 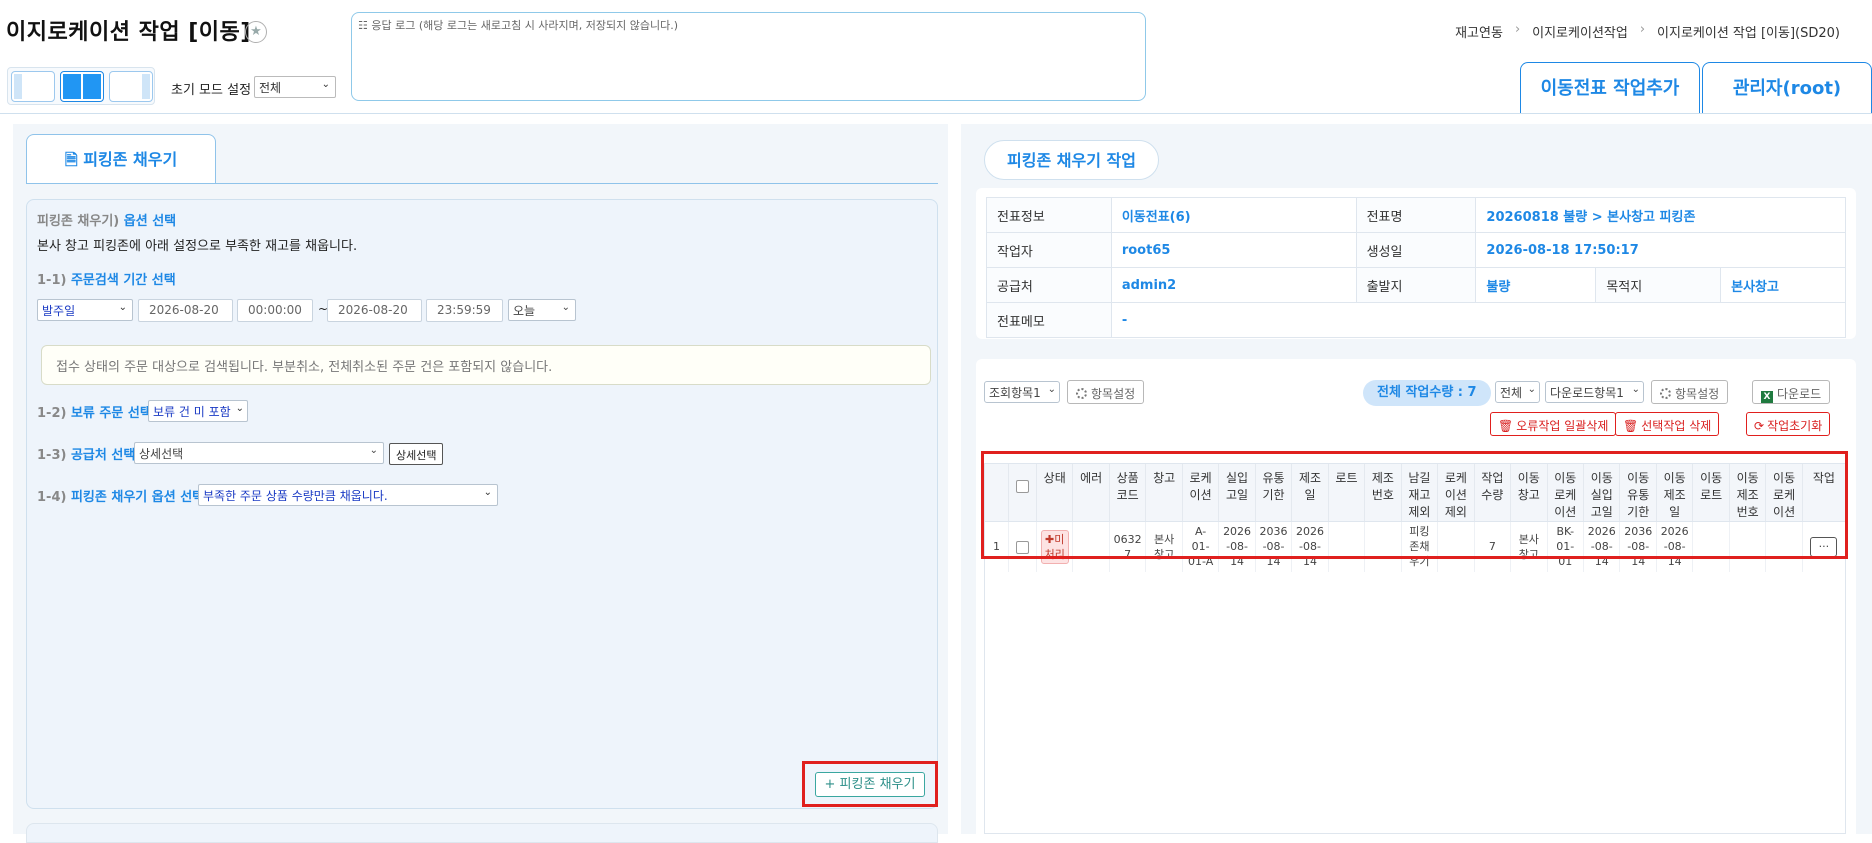 I want to click on breadcrumb: 재고연동 › 이지로케이션작업 › 이지로케이션 작업 [이동](SD20), so click(x=1647, y=31).